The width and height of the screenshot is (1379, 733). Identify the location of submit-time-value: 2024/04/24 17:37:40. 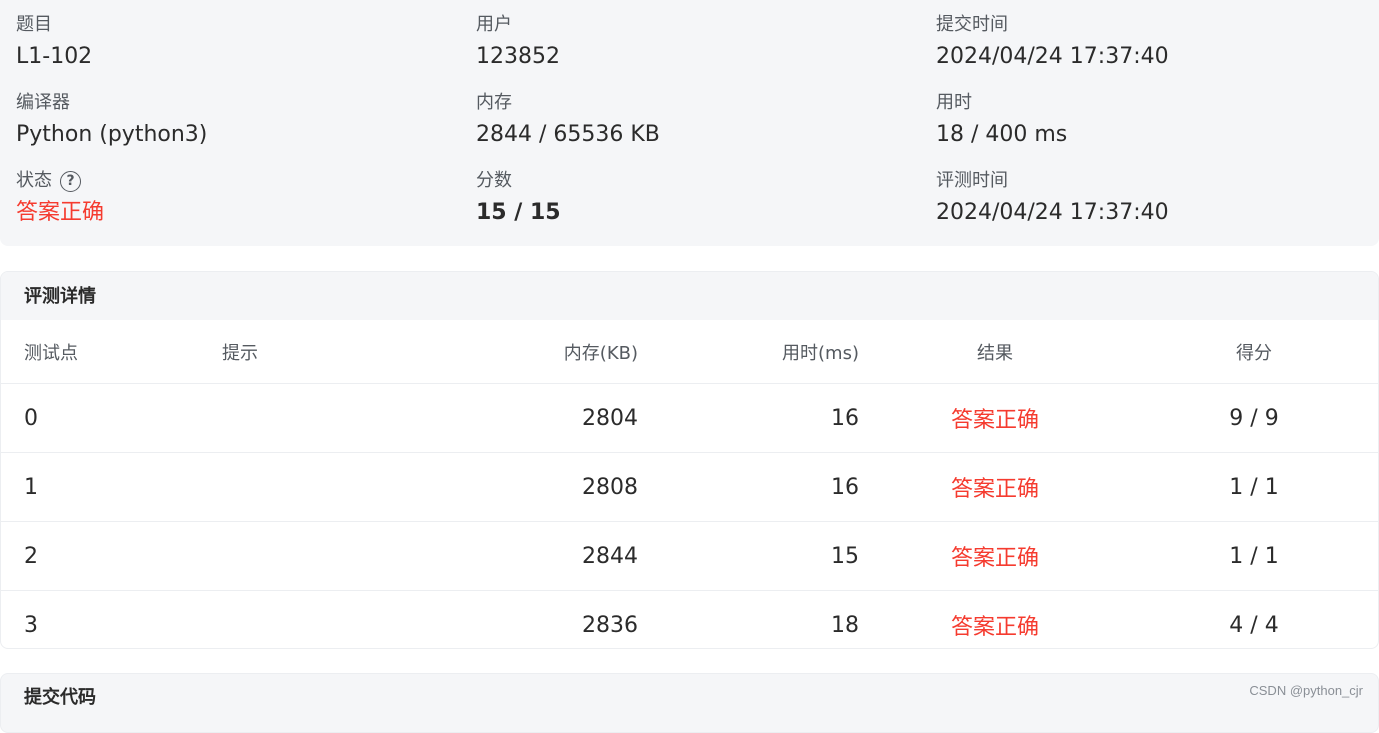
(1052, 56).